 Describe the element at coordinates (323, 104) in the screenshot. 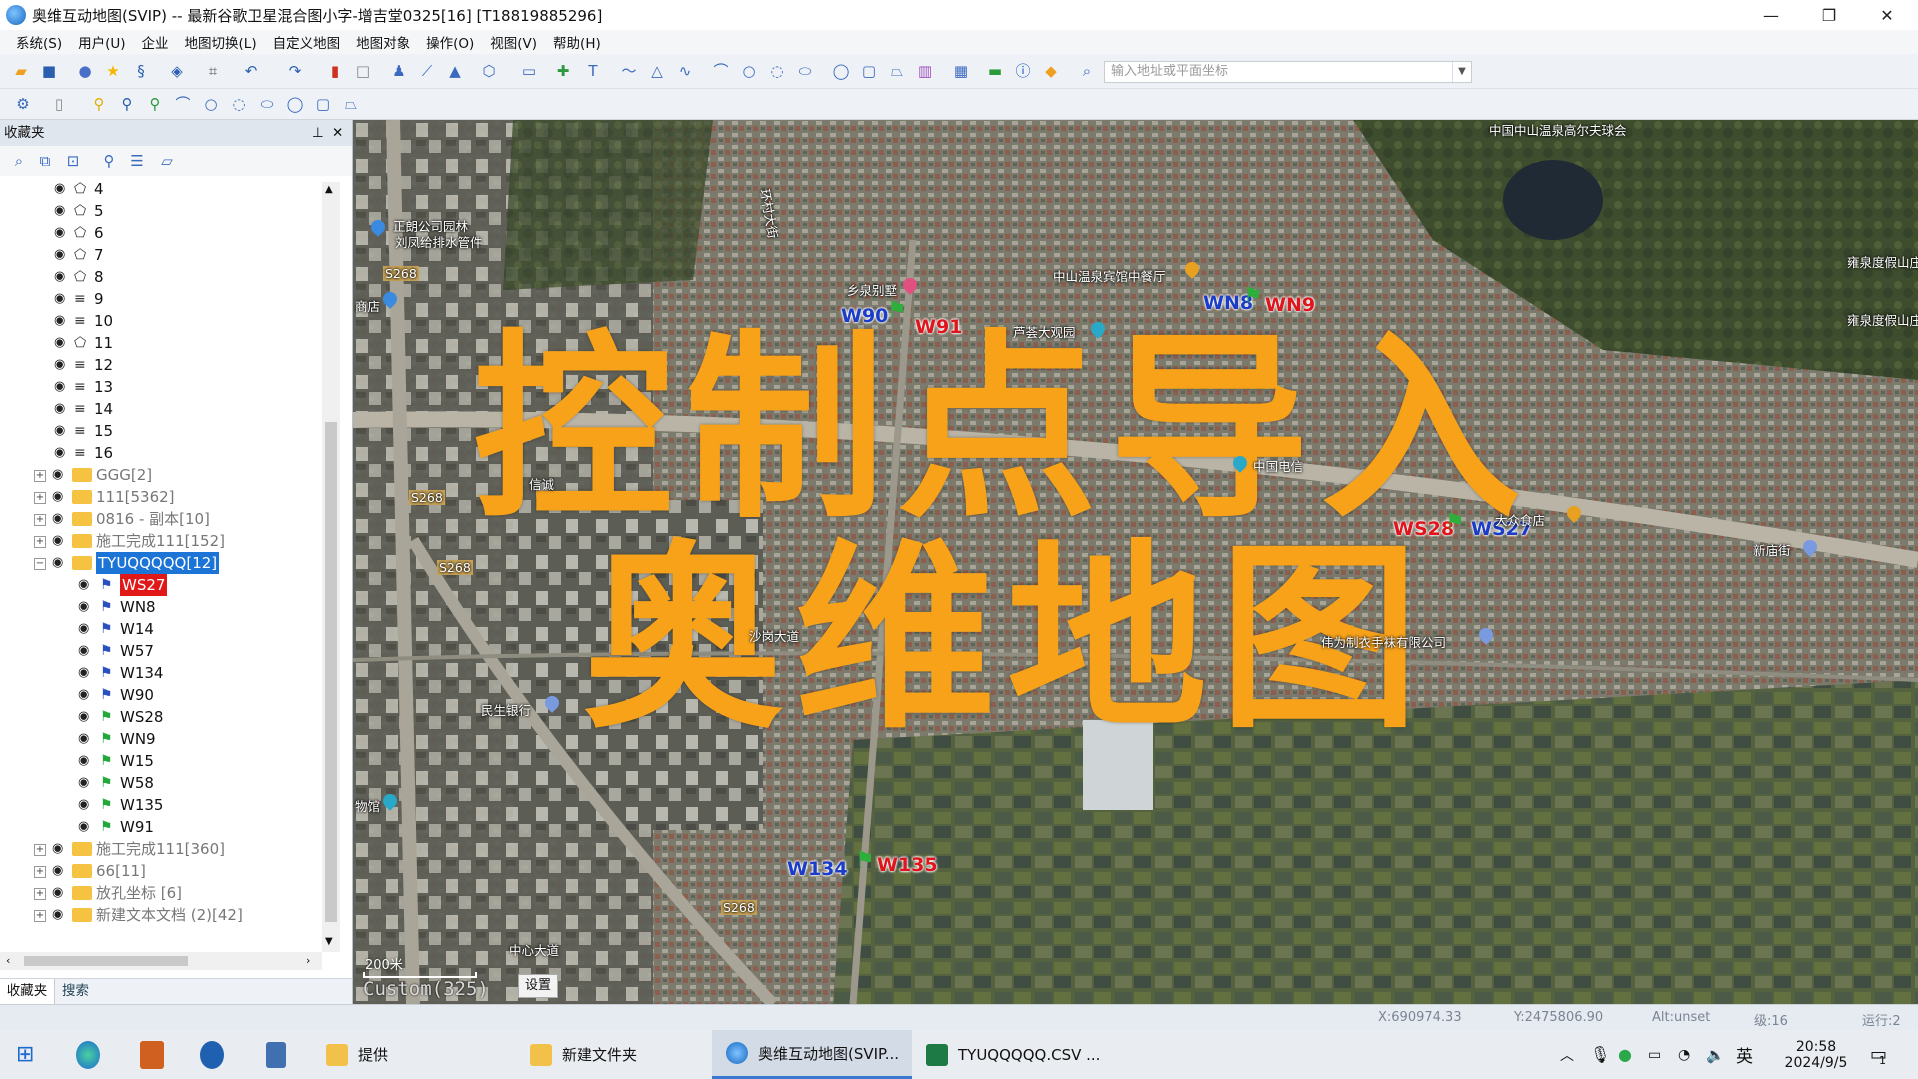

I see `rect2-icon: ▢` at that location.